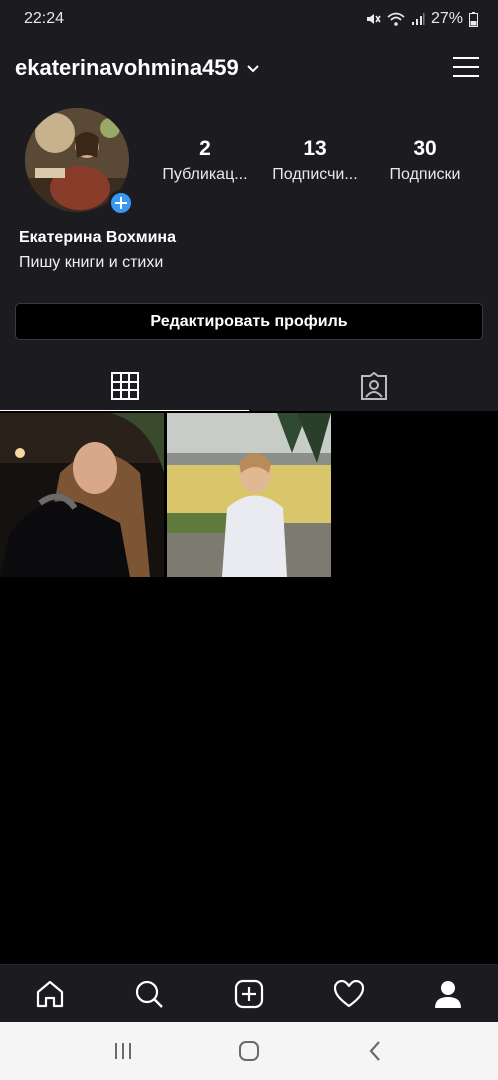 This screenshot has width=498, height=1080. Describe the element at coordinates (373, 19) in the screenshot. I see `mute-icon` at that location.